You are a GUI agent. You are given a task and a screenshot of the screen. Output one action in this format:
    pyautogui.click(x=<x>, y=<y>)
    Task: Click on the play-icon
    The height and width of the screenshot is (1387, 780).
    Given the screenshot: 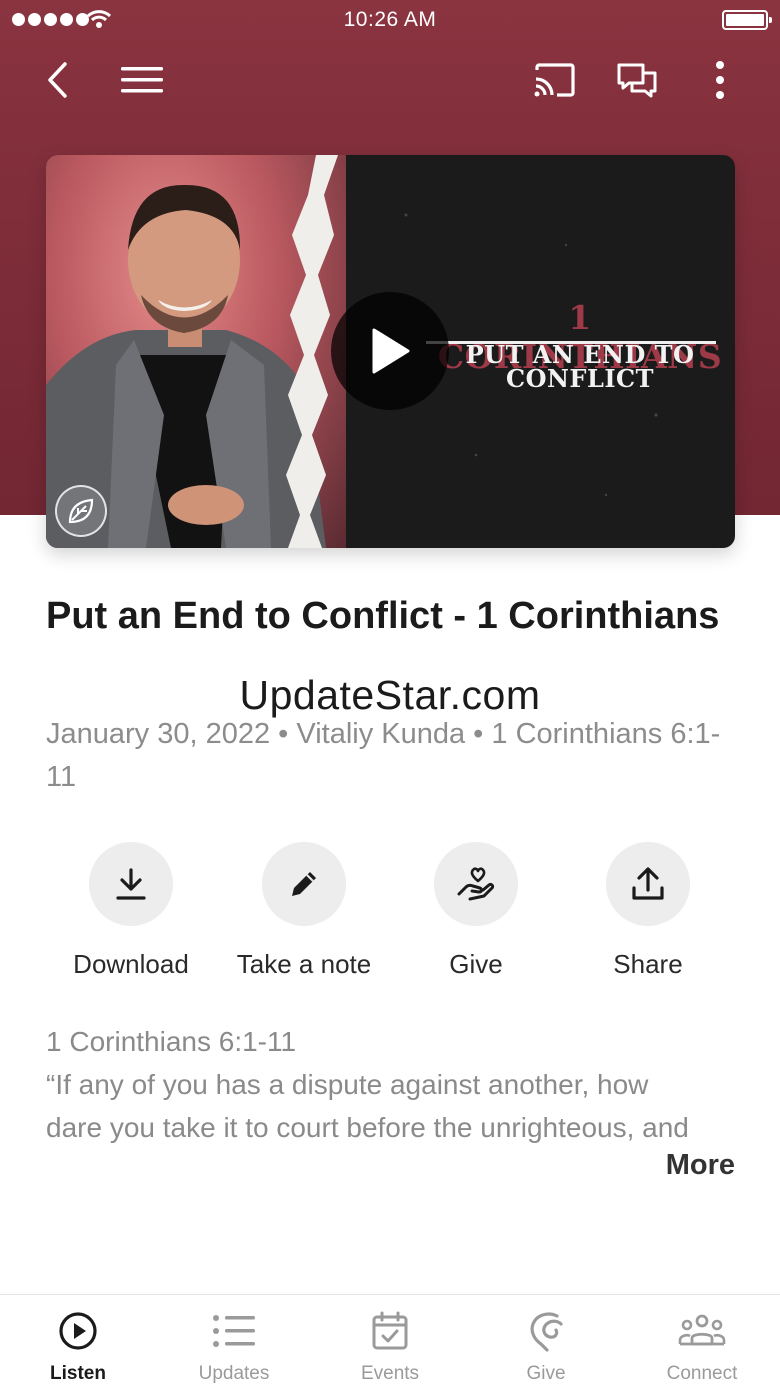 What is the action you would take?
    pyautogui.click(x=391, y=351)
    